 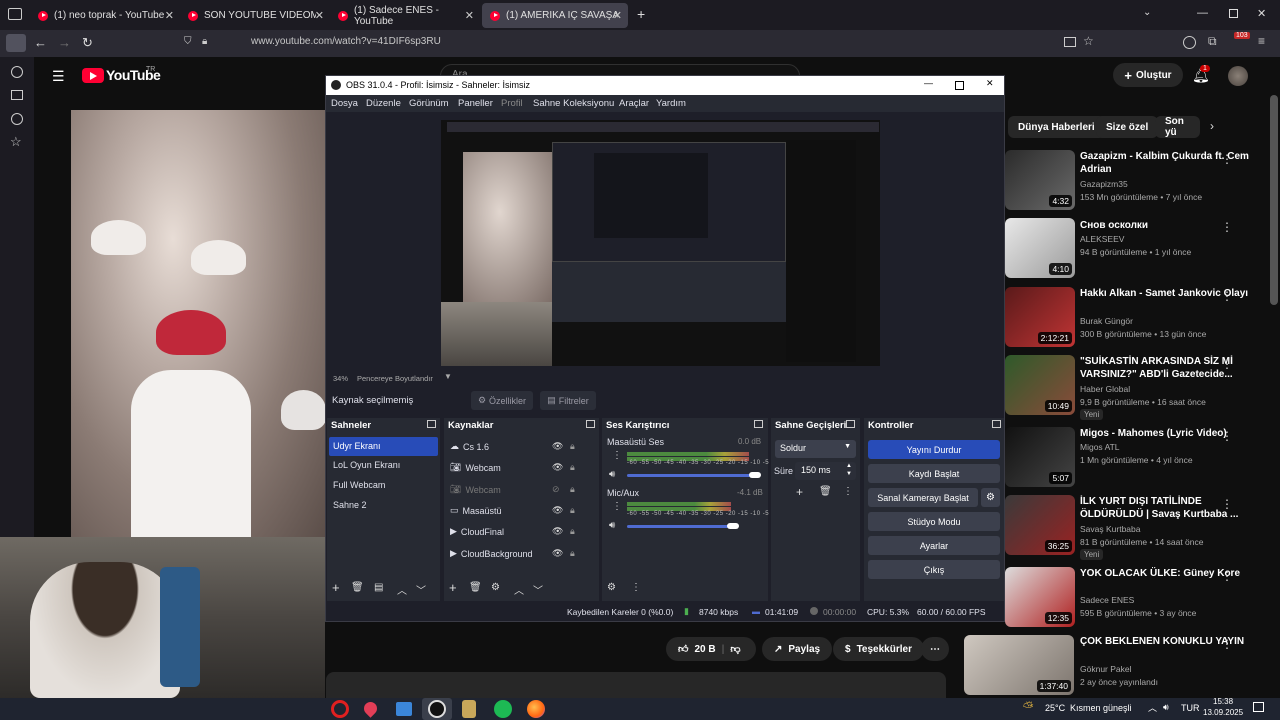 What do you see at coordinates (1233, 13) in the screenshot?
I see `restore-window-icon` at bounding box center [1233, 13].